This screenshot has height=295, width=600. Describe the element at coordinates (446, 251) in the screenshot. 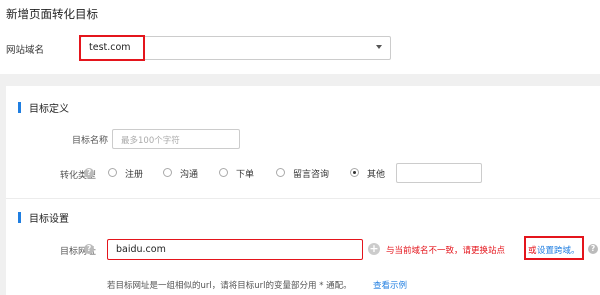

I see `domain-mismatch-error: 与当前域名不一致，请更换站点` at that location.